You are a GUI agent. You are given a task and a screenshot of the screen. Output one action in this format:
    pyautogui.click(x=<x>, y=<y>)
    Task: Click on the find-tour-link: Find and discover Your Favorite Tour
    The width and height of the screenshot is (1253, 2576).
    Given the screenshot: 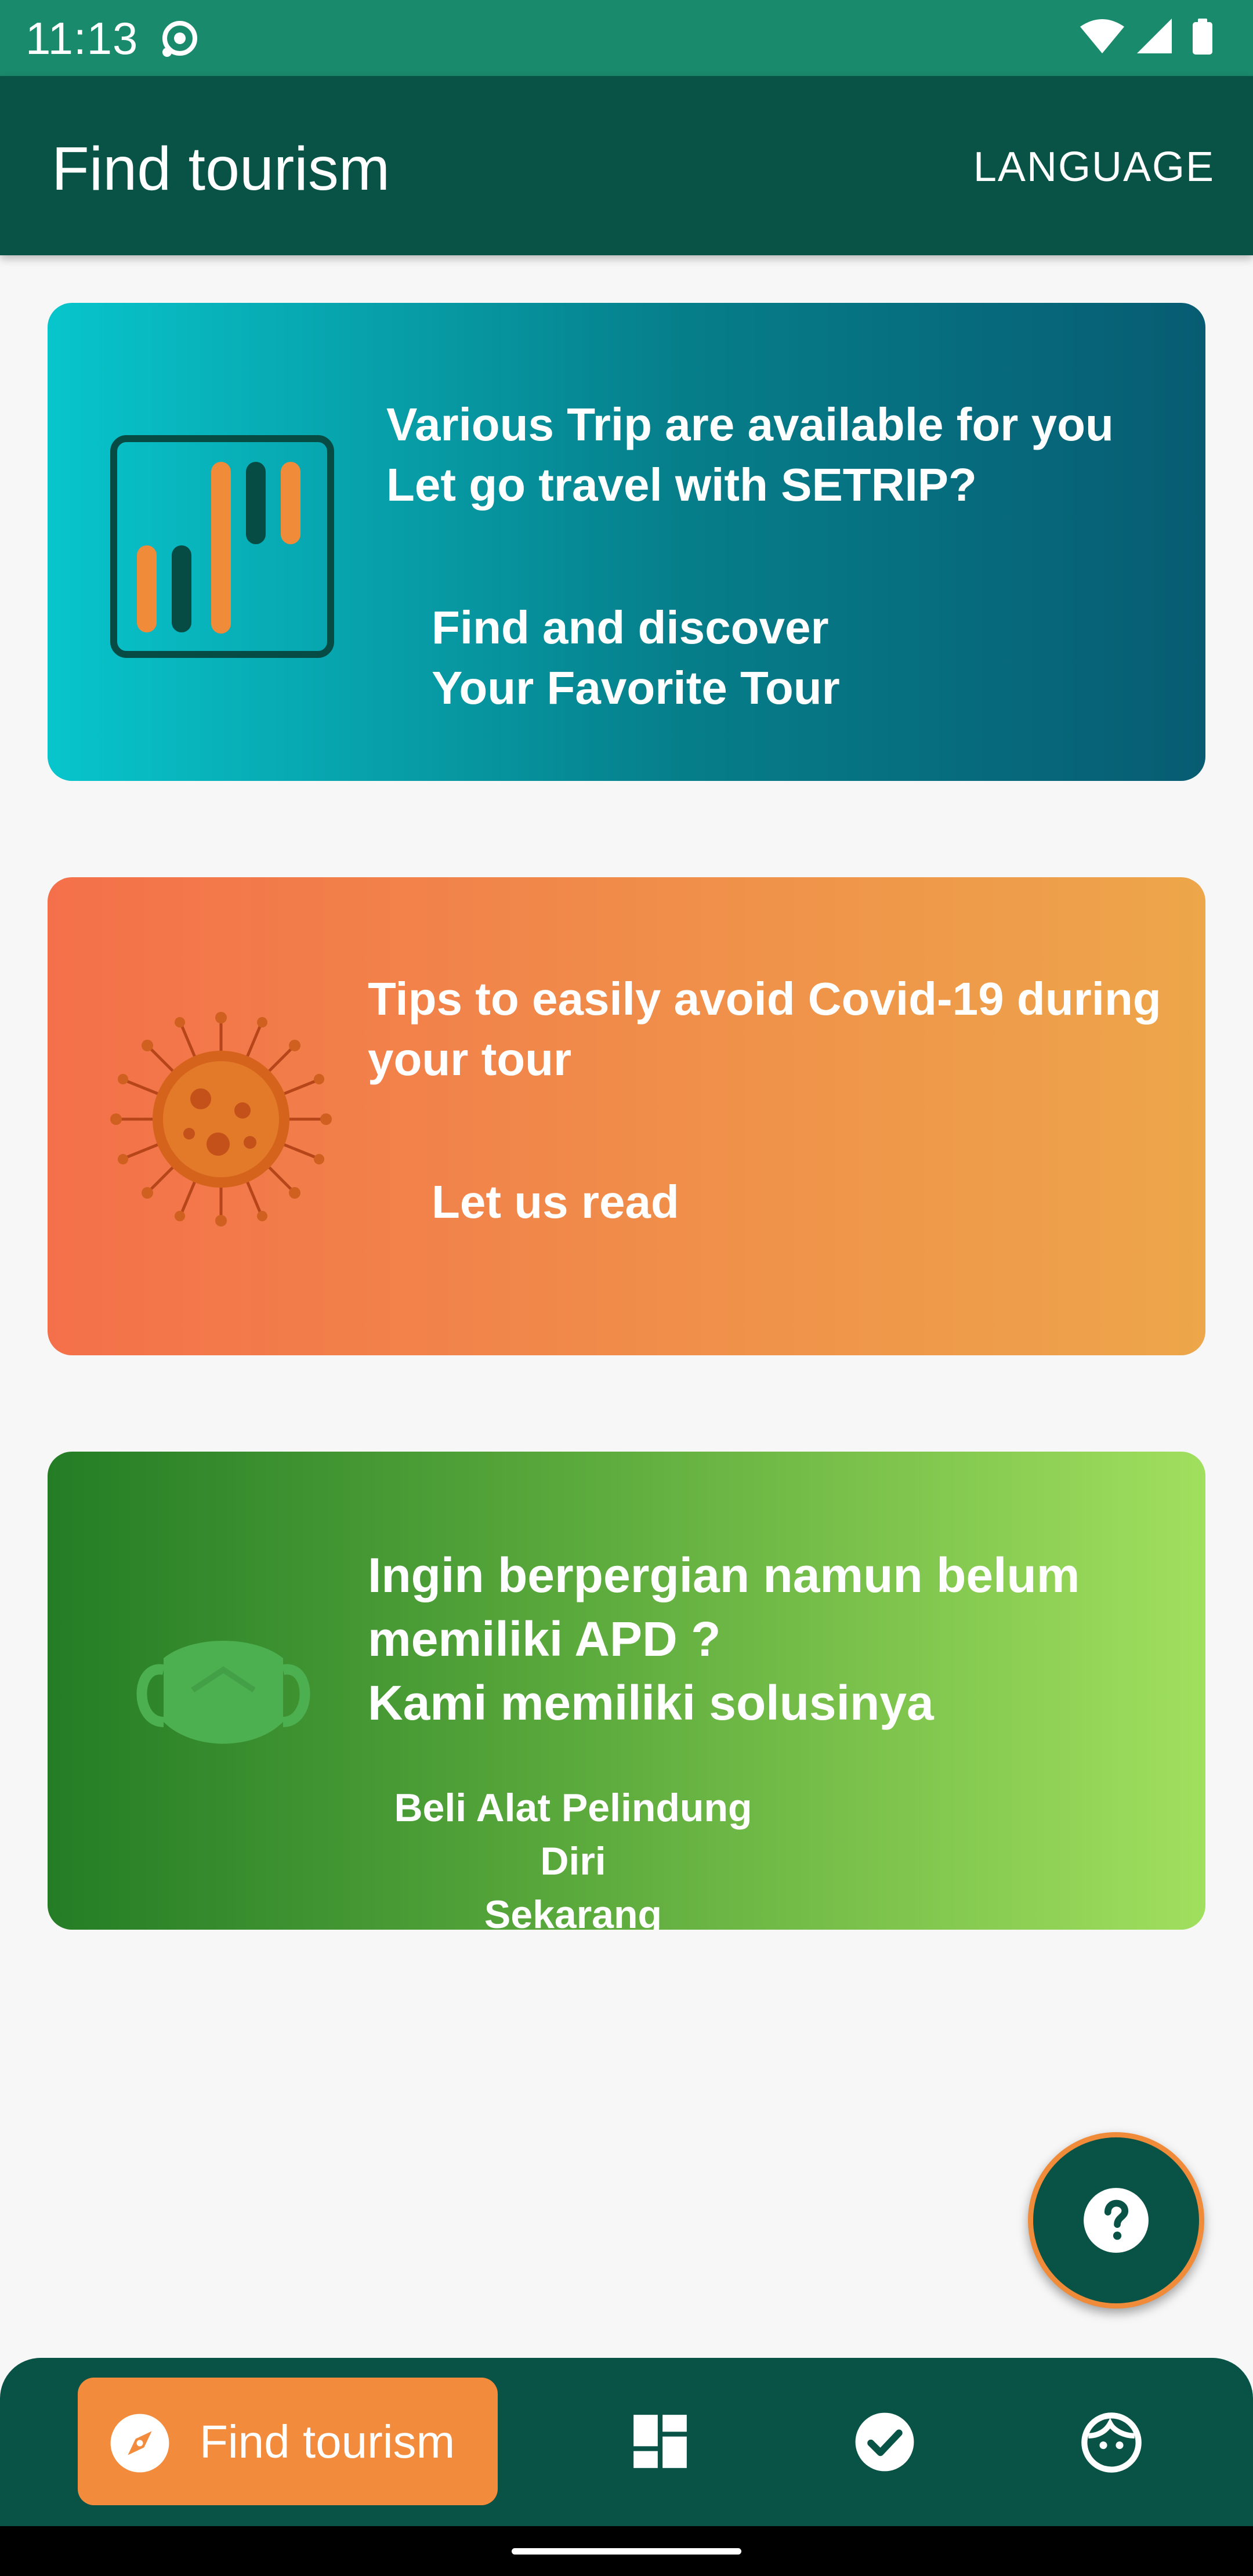 What is the action you would take?
    pyautogui.click(x=636, y=658)
    